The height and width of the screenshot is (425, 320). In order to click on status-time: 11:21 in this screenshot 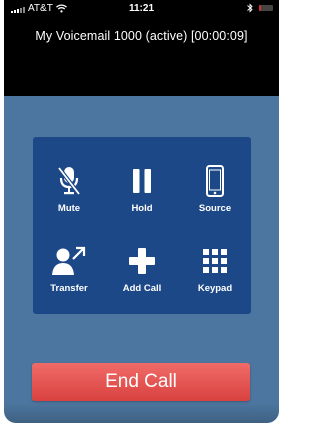, I will do `click(141, 8)`.